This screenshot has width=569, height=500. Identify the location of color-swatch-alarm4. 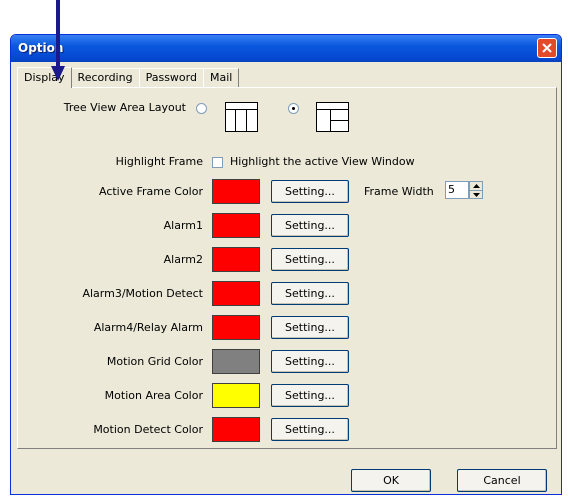
(236, 327).